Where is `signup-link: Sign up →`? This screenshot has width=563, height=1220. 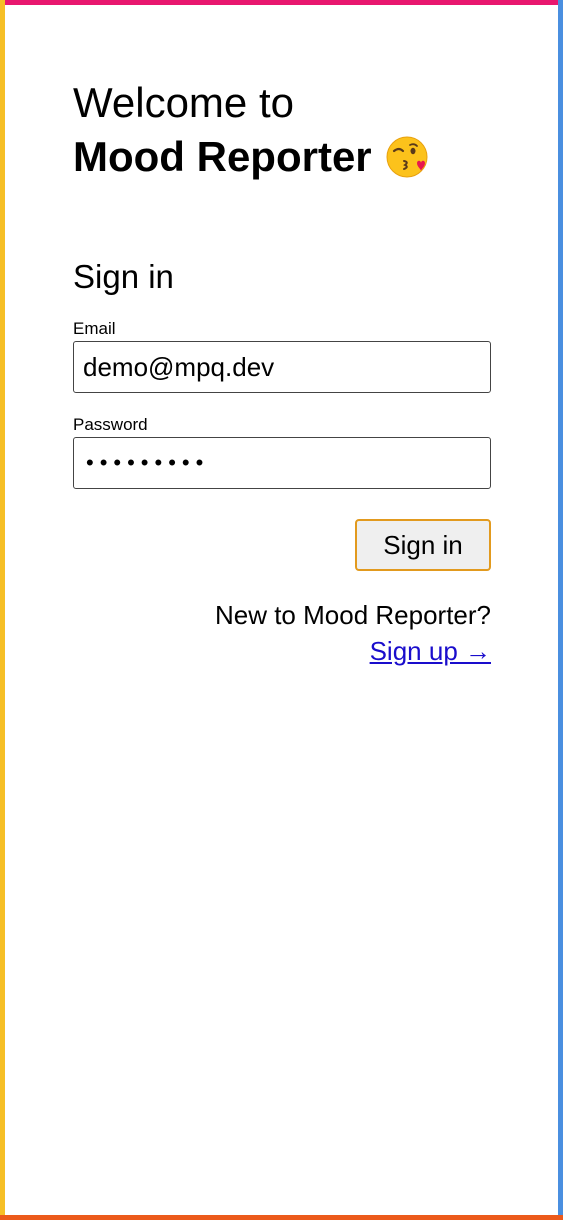 signup-link: Sign up → is located at coordinates (430, 651).